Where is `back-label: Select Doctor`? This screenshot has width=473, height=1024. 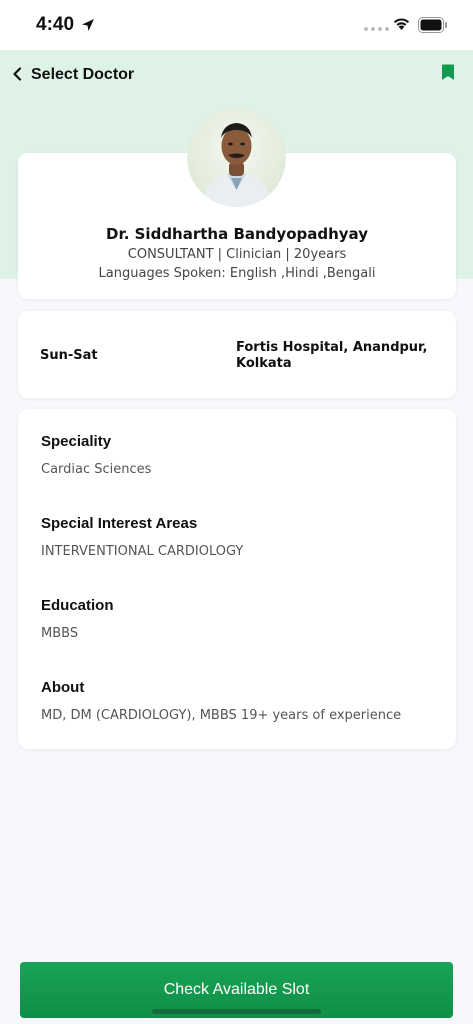
back-label: Select Doctor is located at coordinates (83, 74).